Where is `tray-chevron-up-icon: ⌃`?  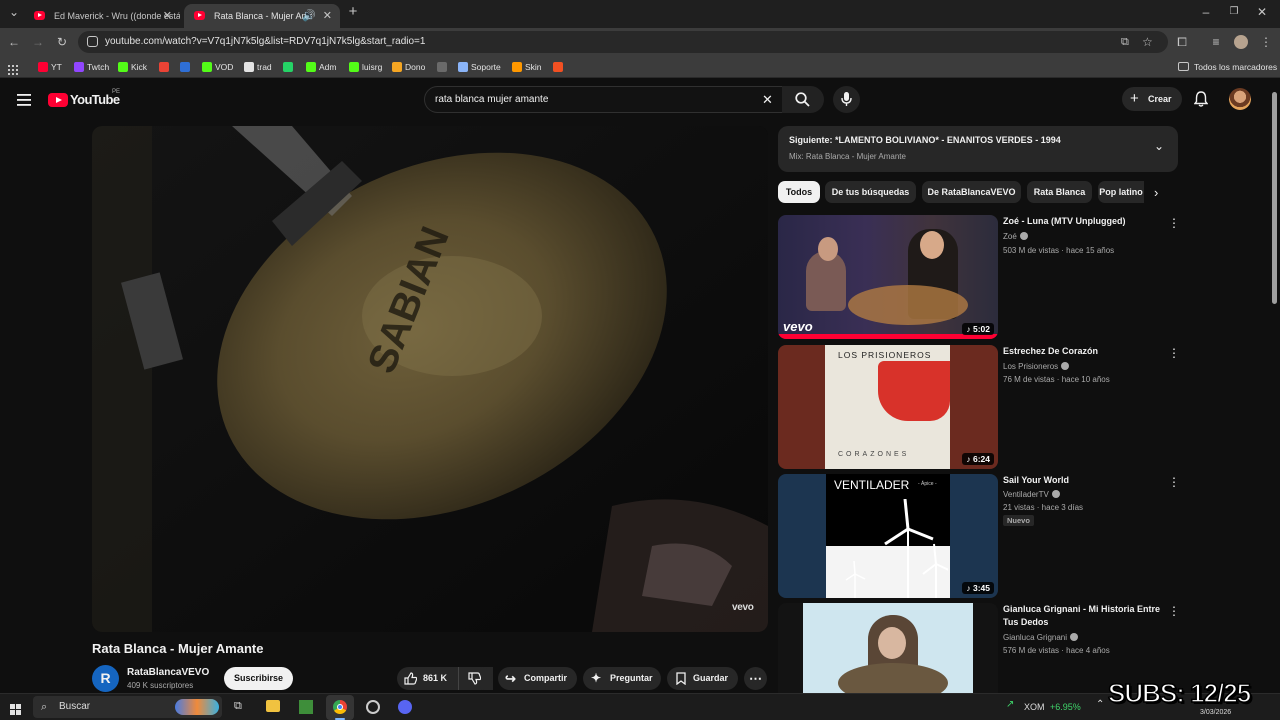
tray-chevron-up-icon: ⌃ is located at coordinates (1100, 704).